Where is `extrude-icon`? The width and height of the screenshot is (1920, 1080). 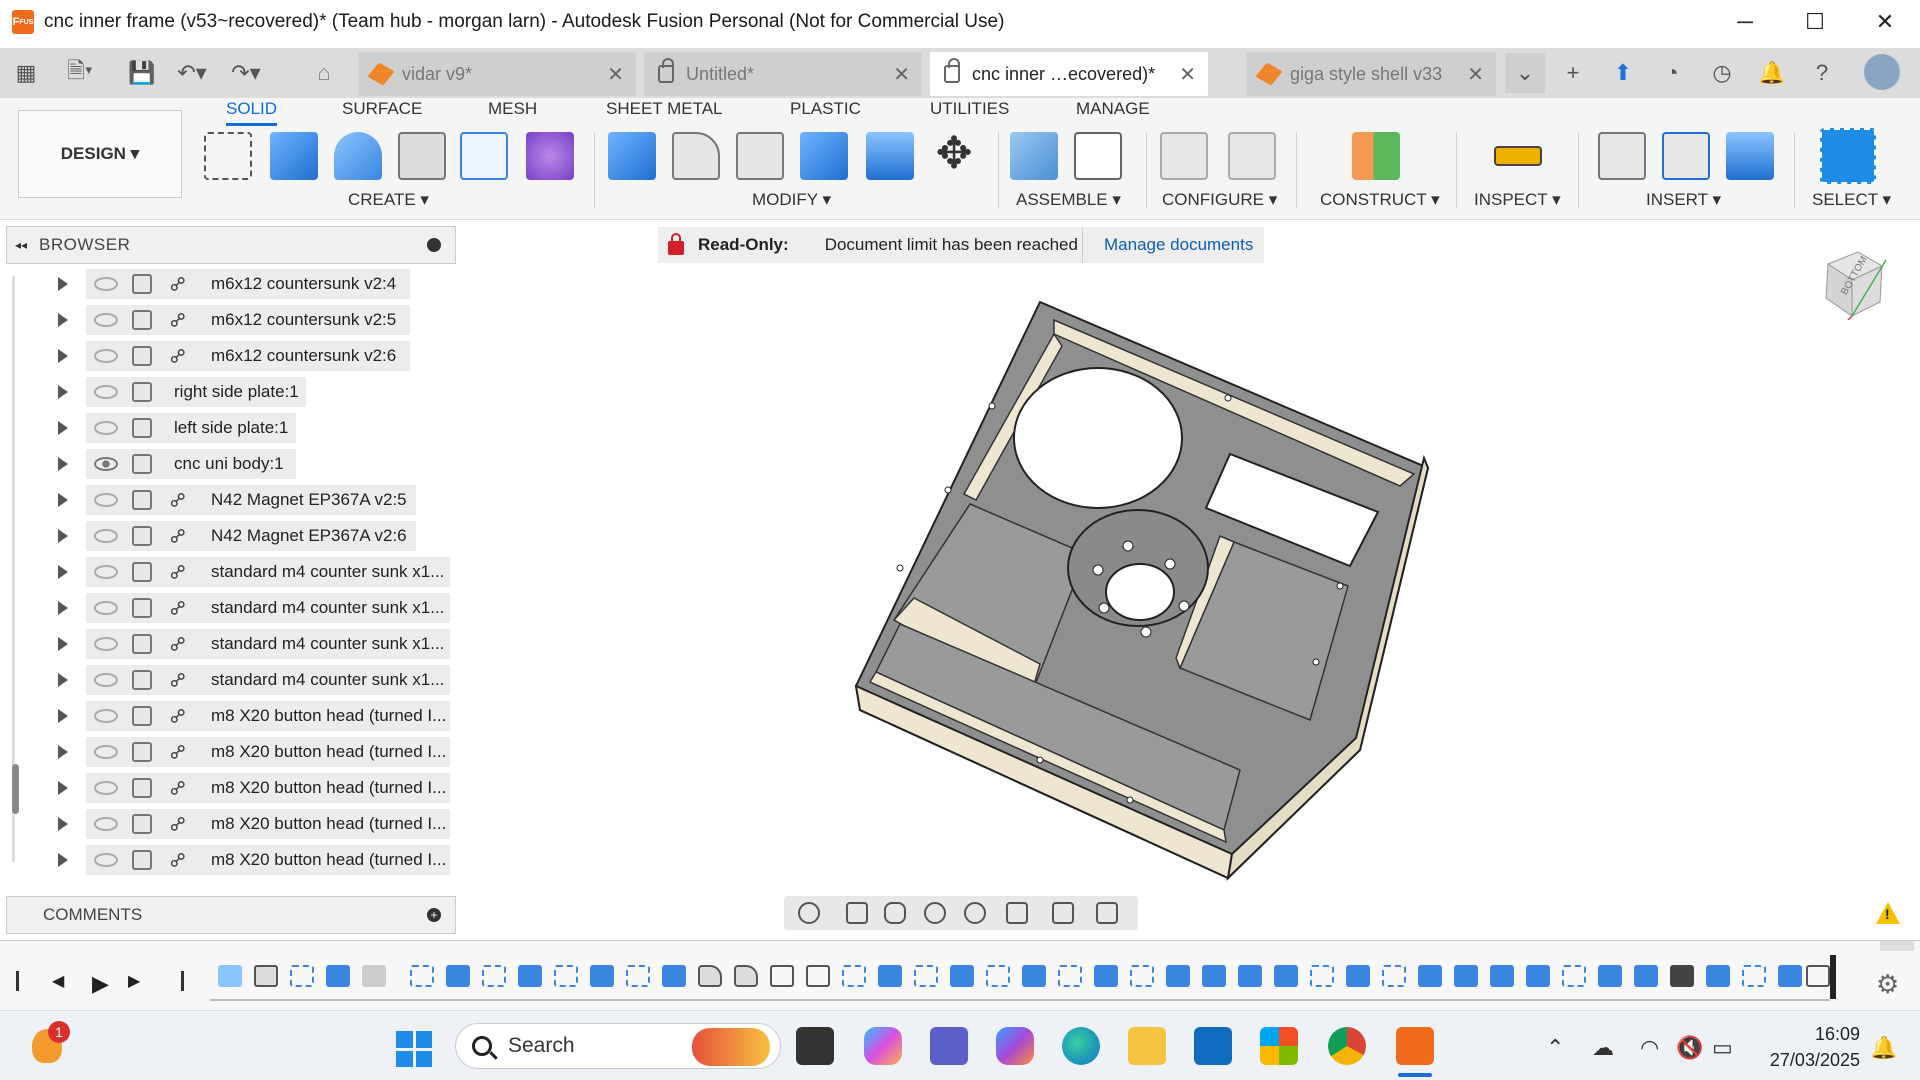 extrude-icon is located at coordinates (294, 156).